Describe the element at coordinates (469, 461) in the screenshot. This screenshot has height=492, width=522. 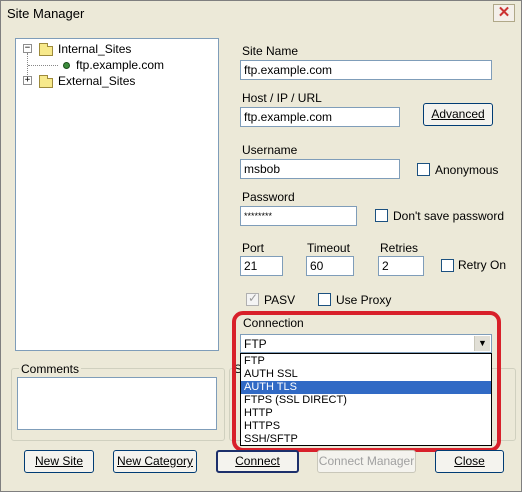
I see `close-button: Close` at that location.